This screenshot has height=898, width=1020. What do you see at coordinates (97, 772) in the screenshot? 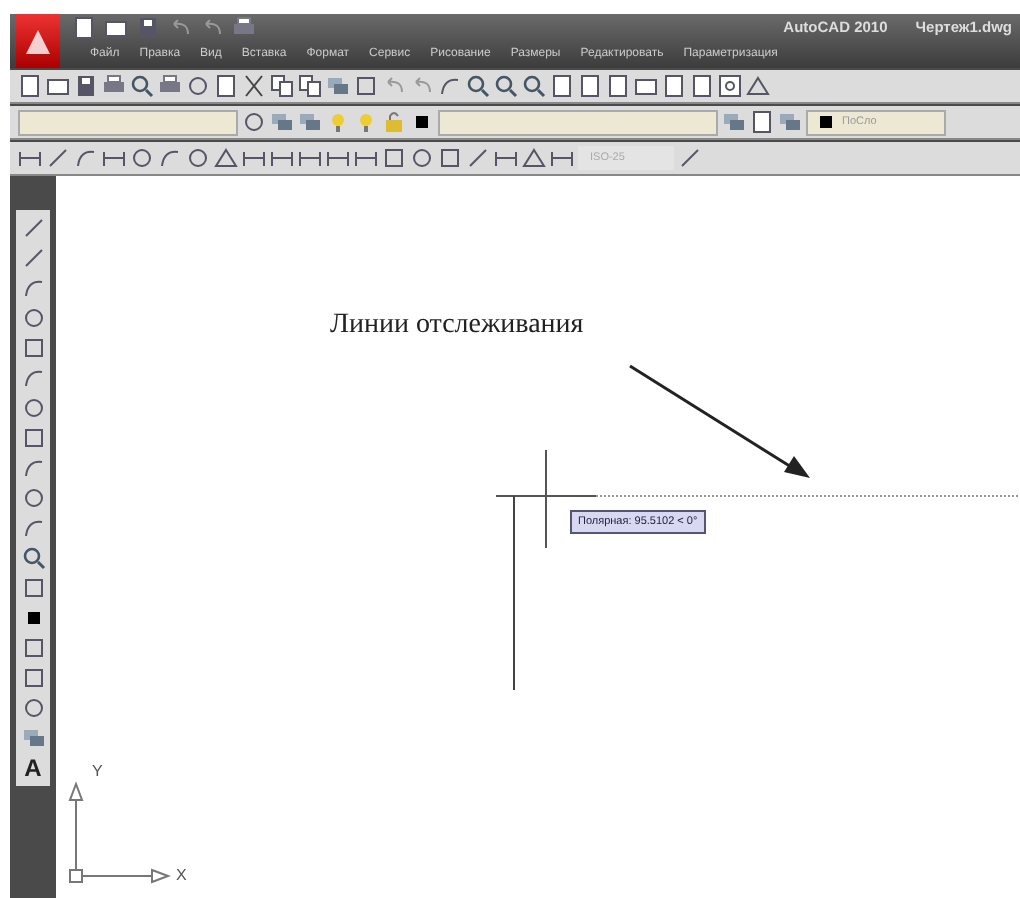
I see `ucs-y-label: Y` at bounding box center [97, 772].